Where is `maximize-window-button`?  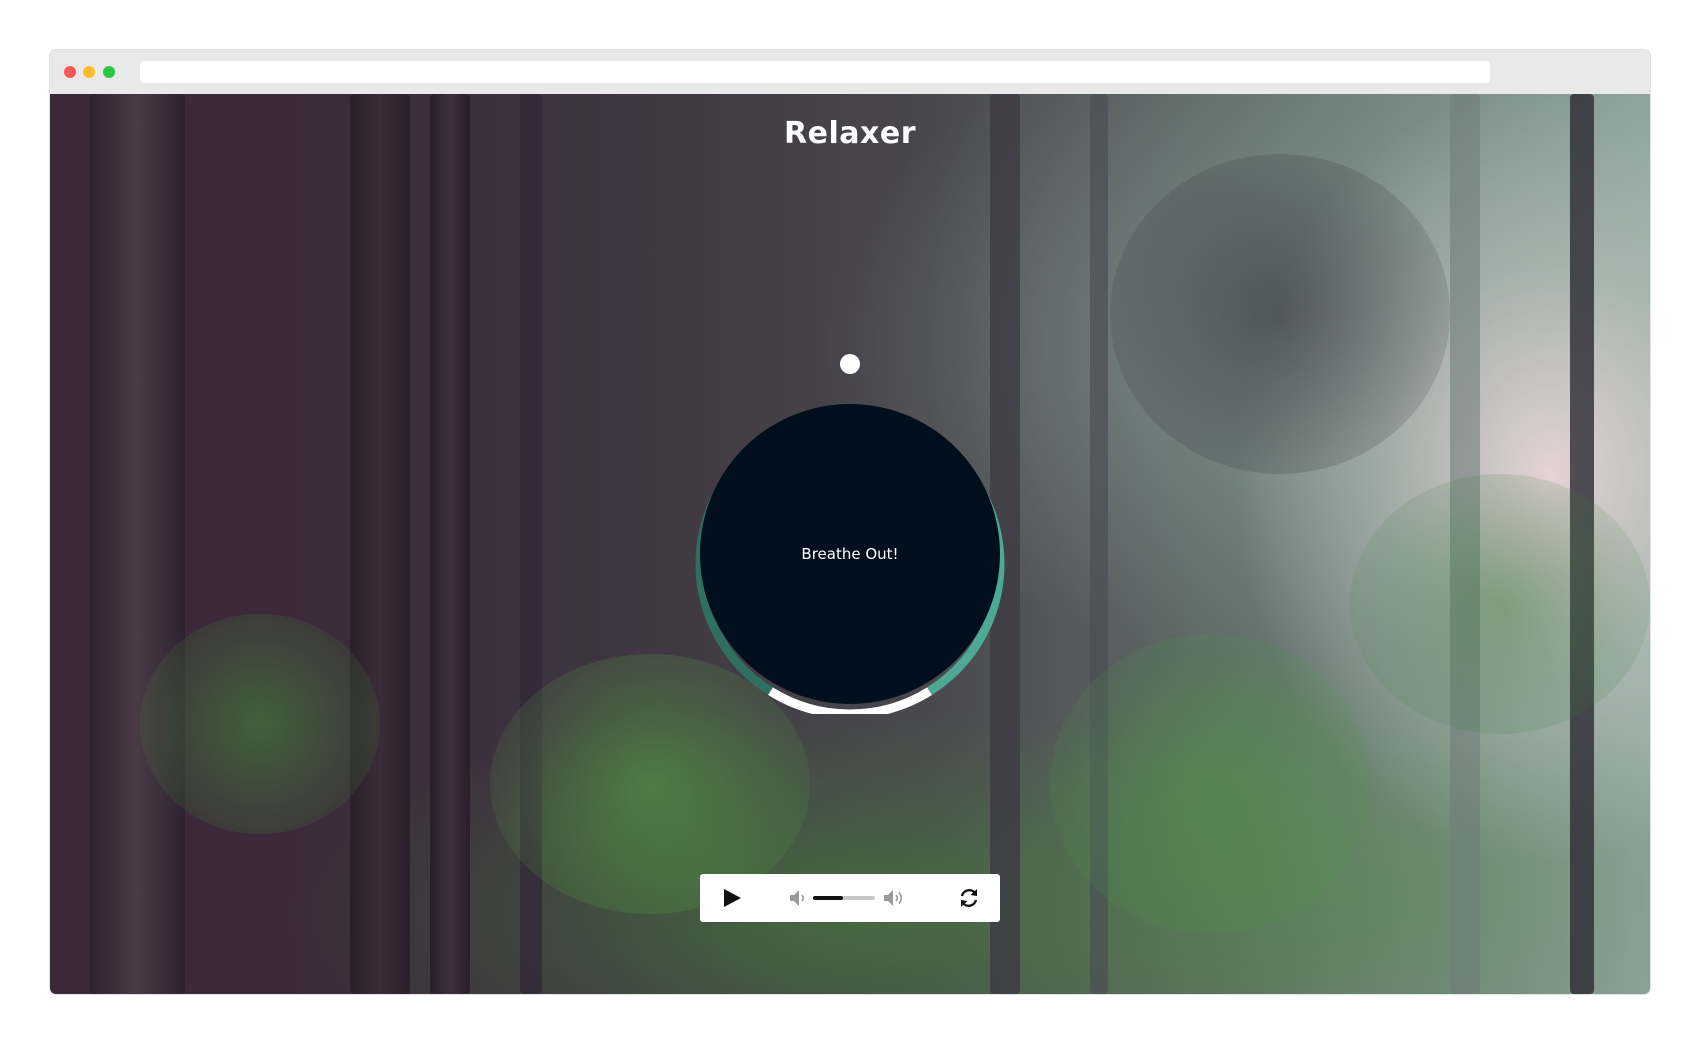
maximize-window-button is located at coordinates (109, 72).